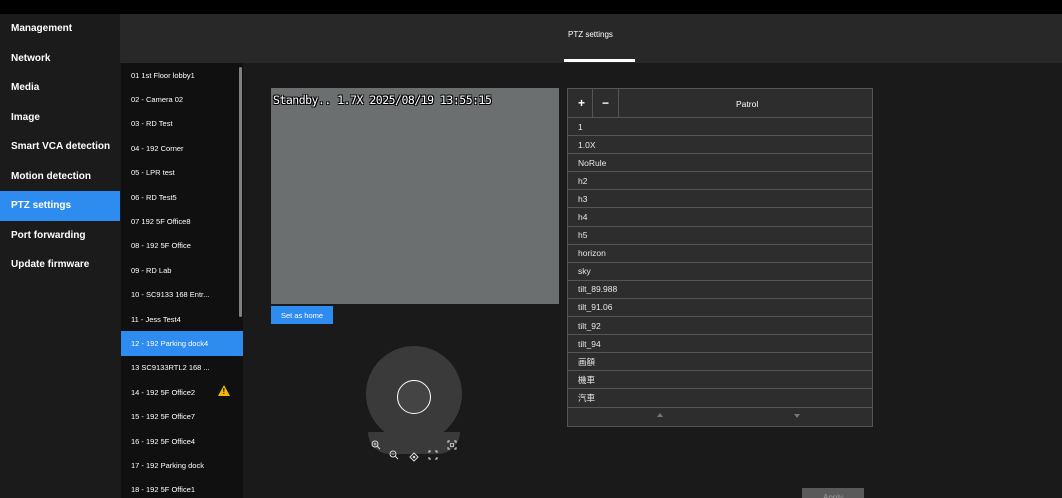  What do you see at coordinates (182, 465) in the screenshot?
I see `camera-list-item: 17 - 192 Parking dock` at bounding box center [182, 465].